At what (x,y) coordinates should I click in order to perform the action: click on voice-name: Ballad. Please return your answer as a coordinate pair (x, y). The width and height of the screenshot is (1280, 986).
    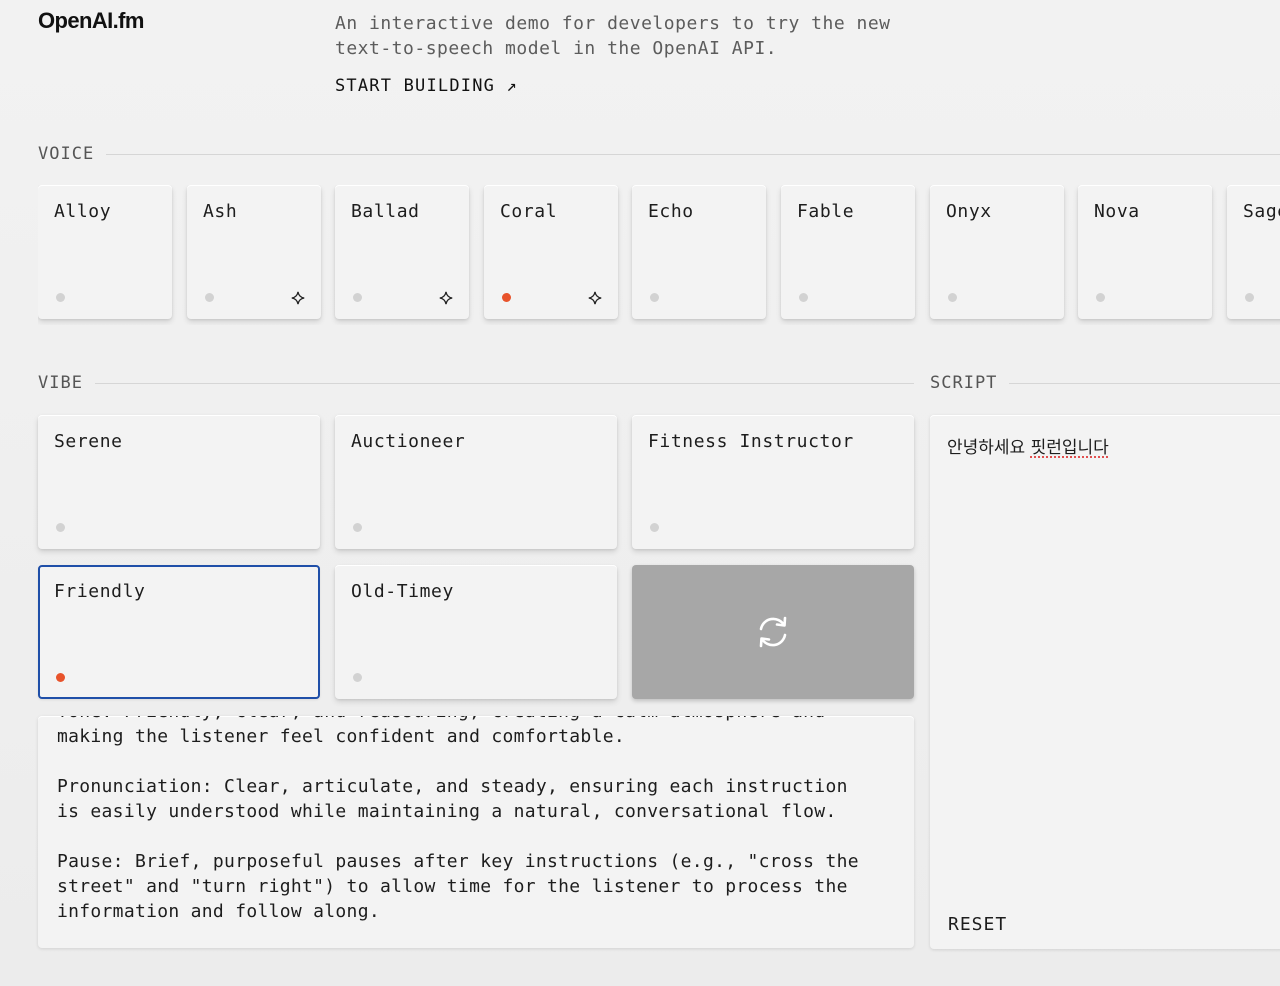
    Looking at the image, I should click on (385, 211).